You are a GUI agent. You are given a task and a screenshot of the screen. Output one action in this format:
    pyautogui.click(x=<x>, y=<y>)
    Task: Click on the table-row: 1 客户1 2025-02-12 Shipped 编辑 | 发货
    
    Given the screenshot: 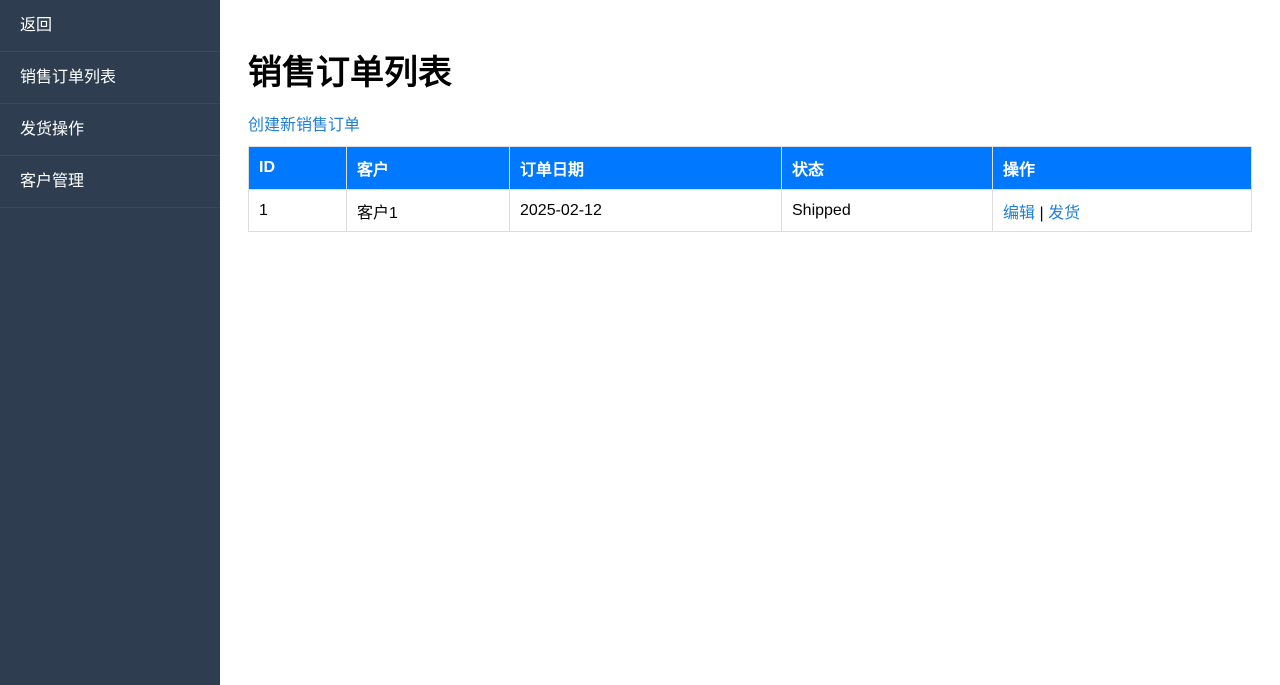 What is the action you would take?
    pyautogui.click(x=750, y=210)
    